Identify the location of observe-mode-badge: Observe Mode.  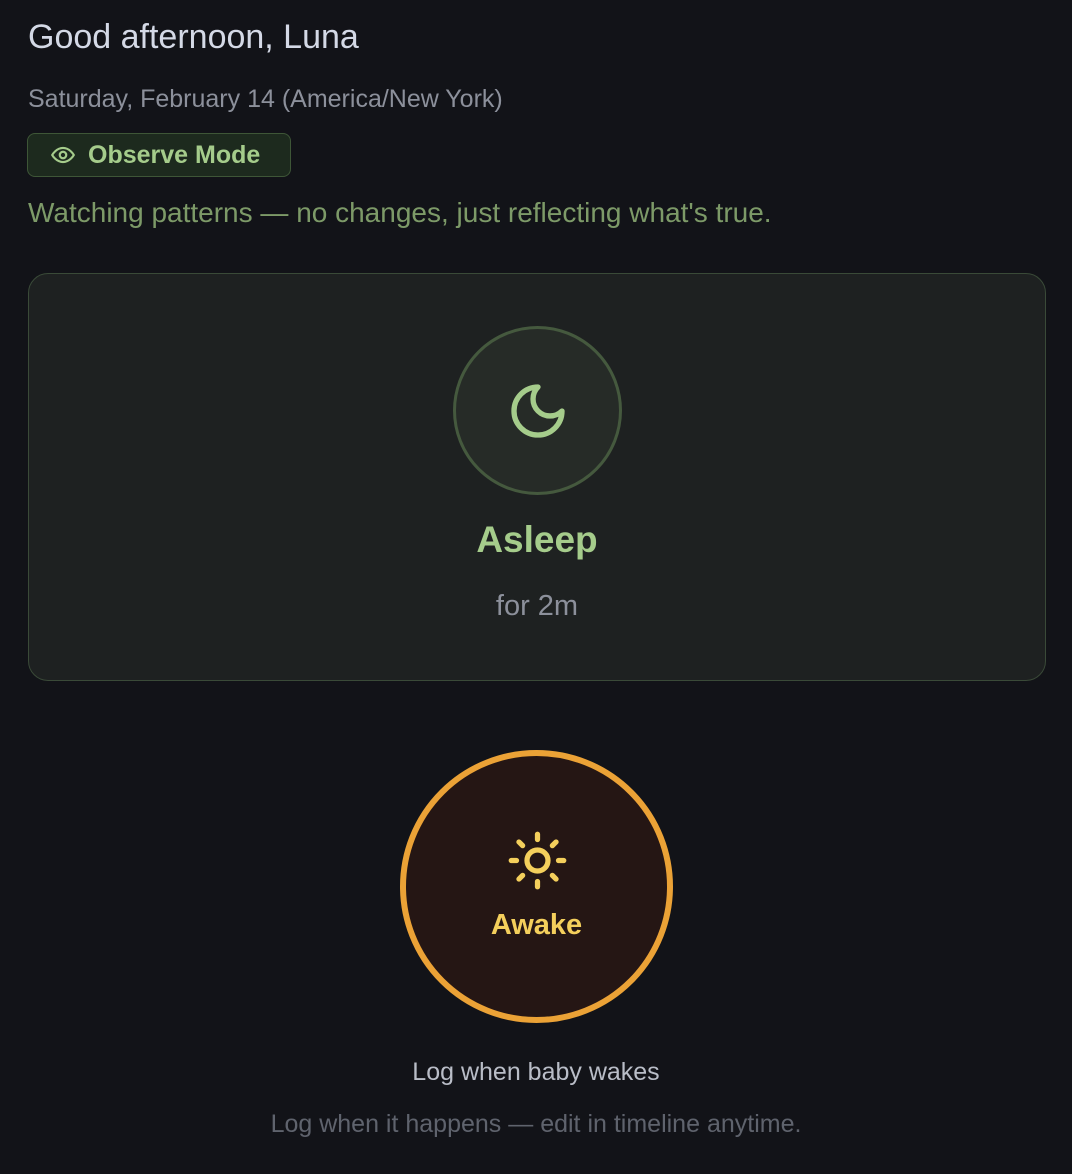
(159, 155).